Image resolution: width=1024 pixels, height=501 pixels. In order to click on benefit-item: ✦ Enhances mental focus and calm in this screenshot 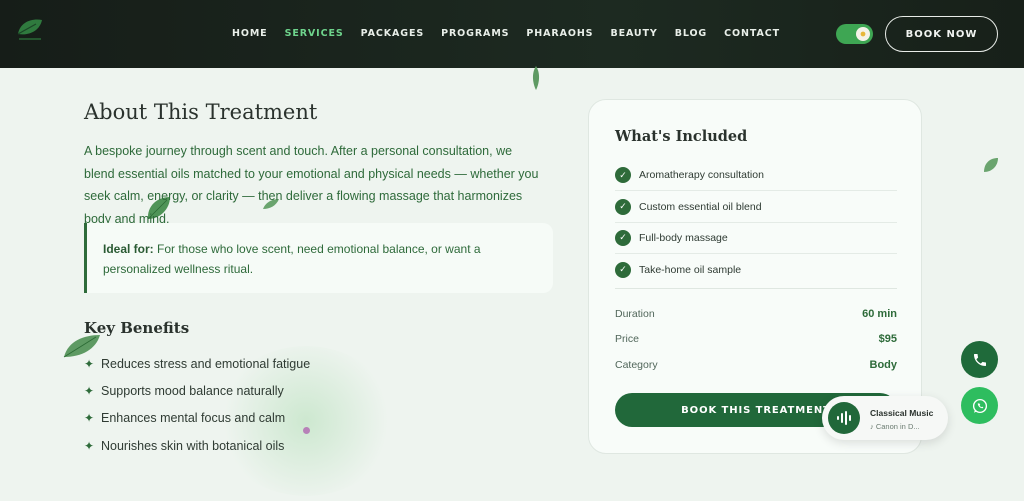, I will do `click(185, 418)`.